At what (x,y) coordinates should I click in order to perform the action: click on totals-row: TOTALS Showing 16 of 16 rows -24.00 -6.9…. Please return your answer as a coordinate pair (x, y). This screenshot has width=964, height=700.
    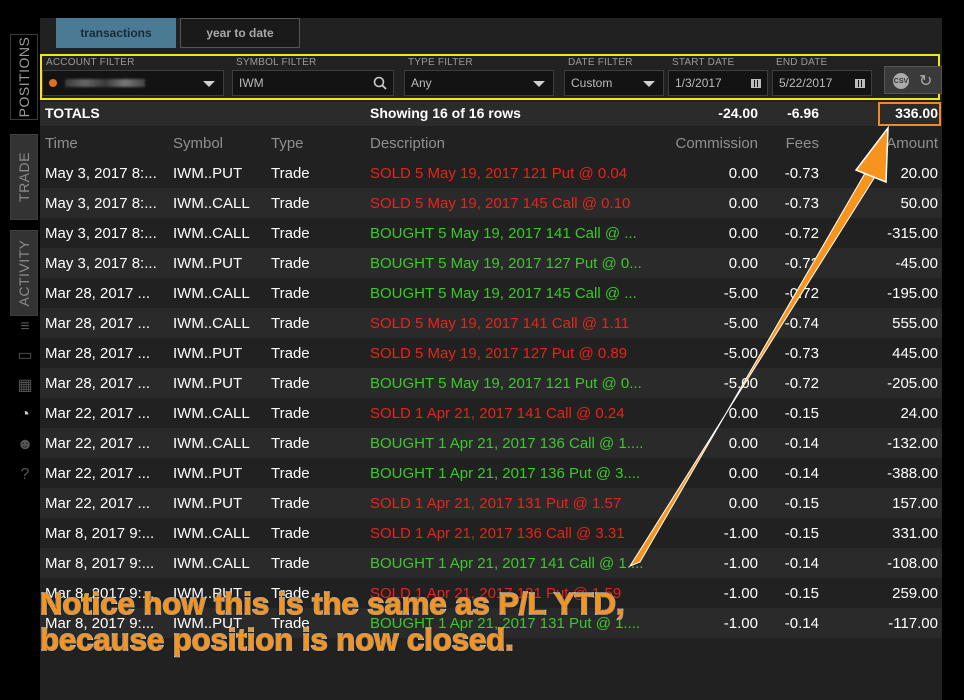
    Looking at the image, I should click on (491, 114).